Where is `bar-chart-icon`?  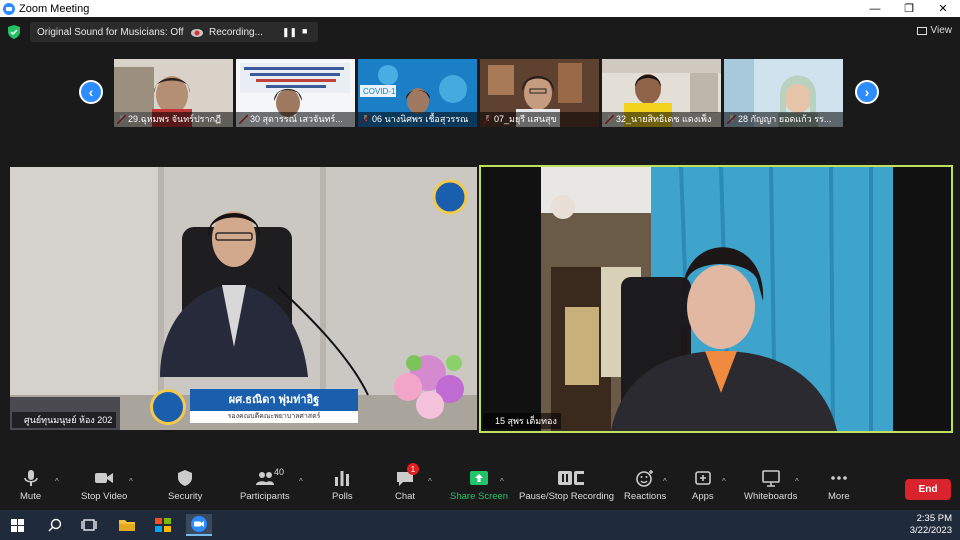 bar-chart-icon is located at coordinates (342, 478).